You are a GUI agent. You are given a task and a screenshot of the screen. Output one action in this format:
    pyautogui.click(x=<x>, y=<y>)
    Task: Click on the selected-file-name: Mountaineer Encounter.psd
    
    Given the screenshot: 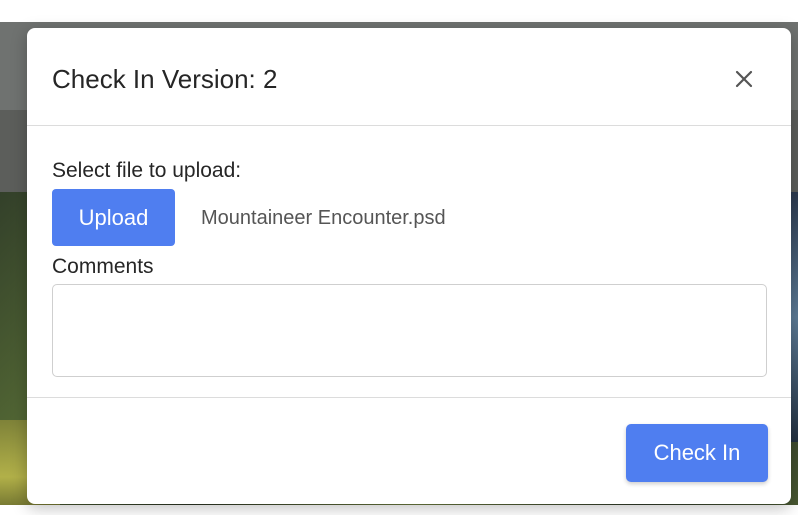 What is the action you would take?
    pyautogui.click(x=323, y=218)
    